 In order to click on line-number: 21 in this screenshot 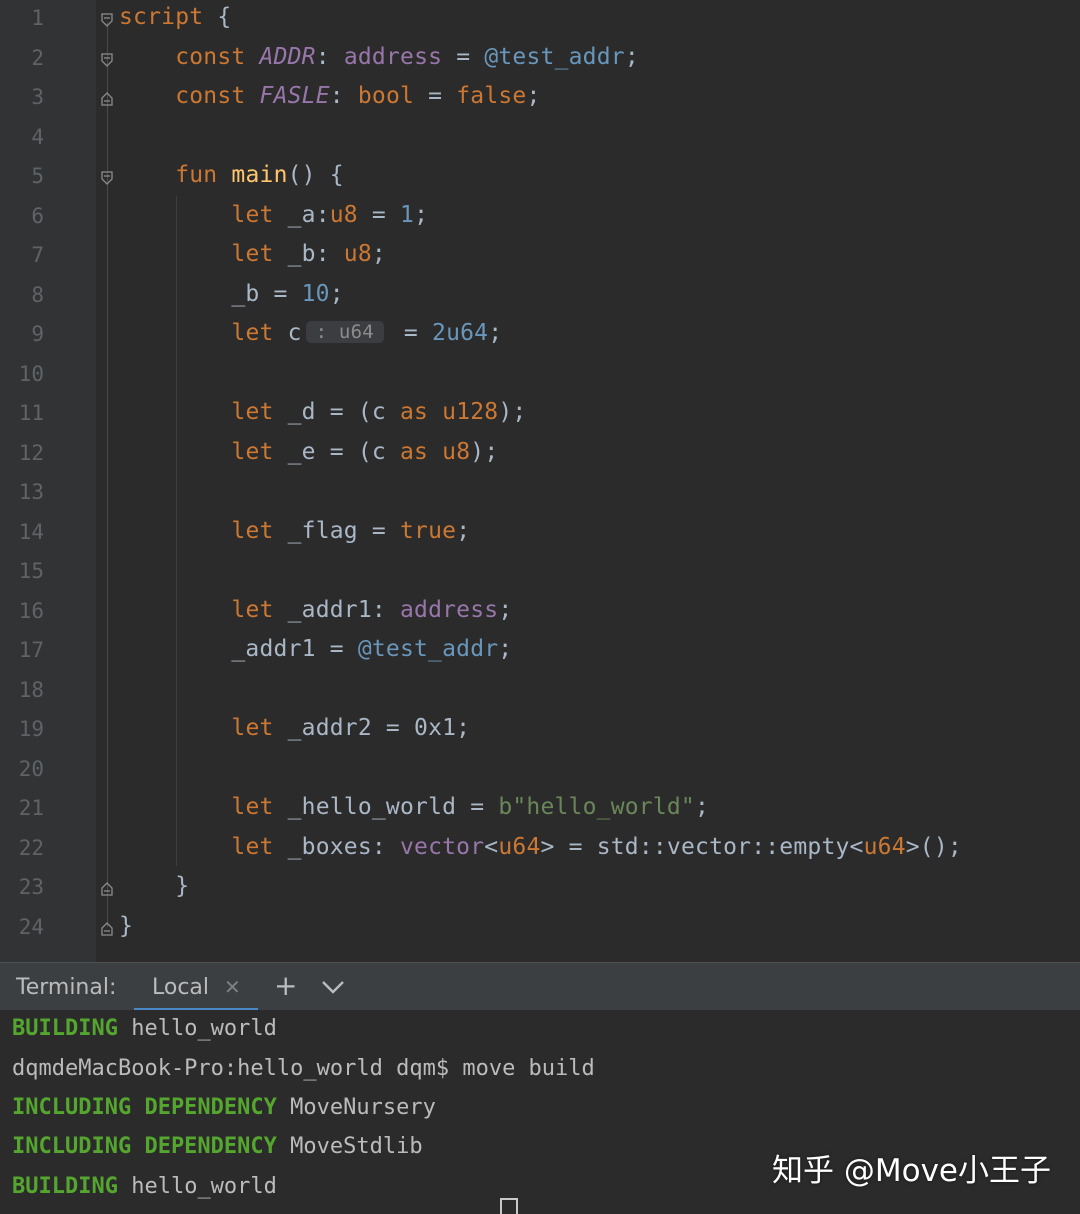, I will do `click(31, 808)`.